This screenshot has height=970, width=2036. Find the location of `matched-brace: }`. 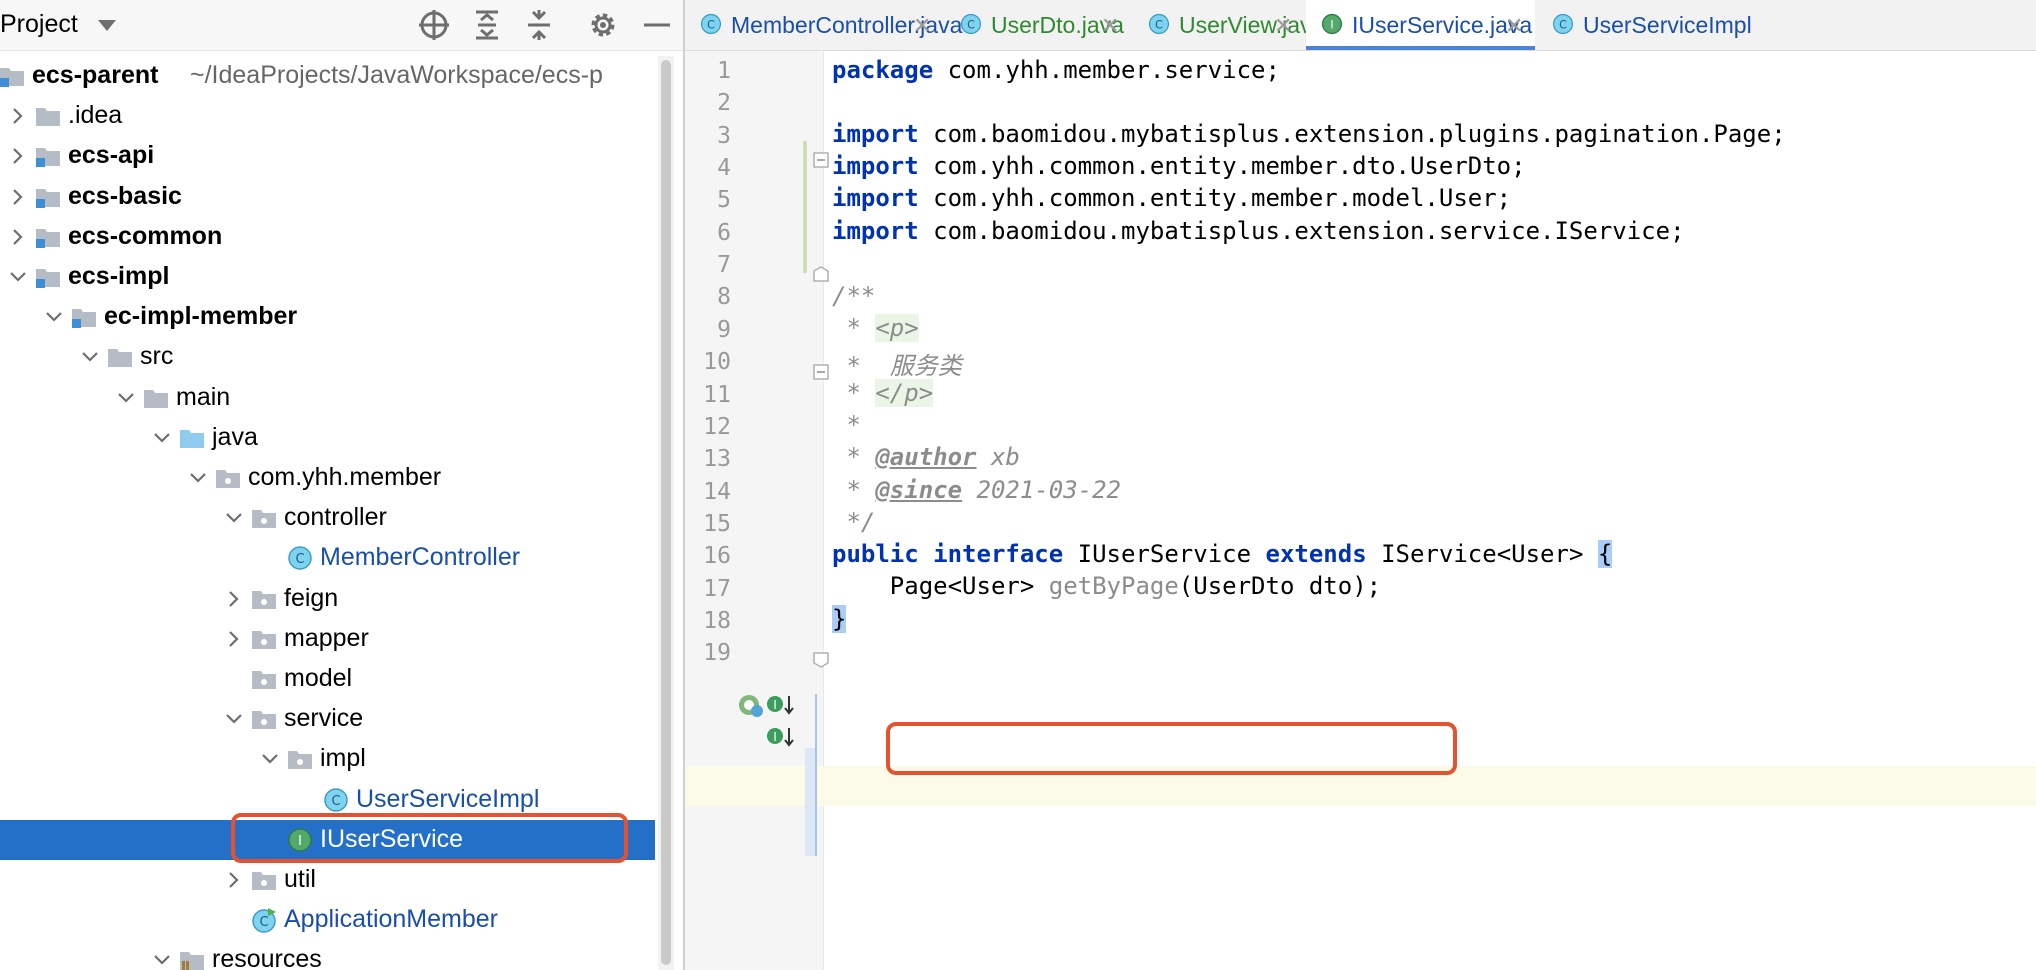

matched-brace: } is located at coordinates (839, 619).